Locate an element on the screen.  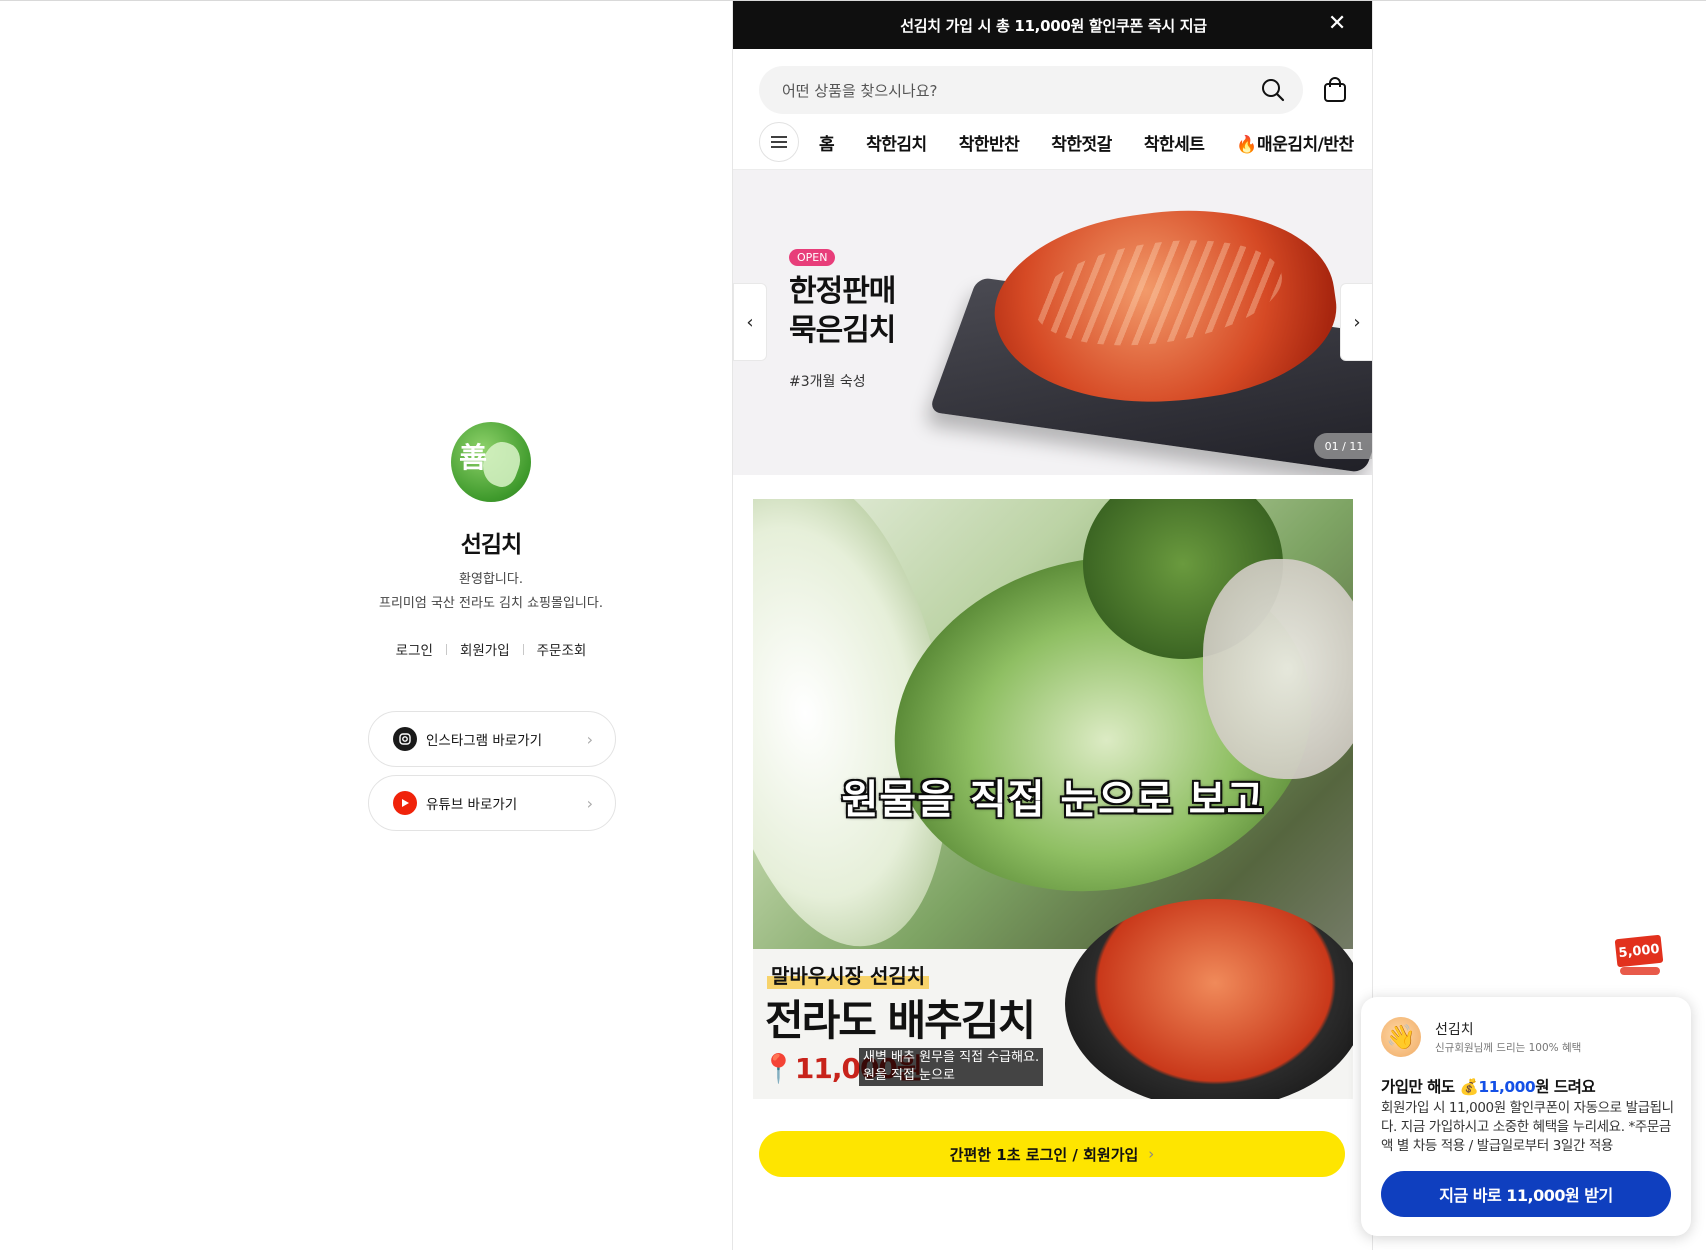
order-lookup-link: 주문조회 is located at coordinates (562, 649).